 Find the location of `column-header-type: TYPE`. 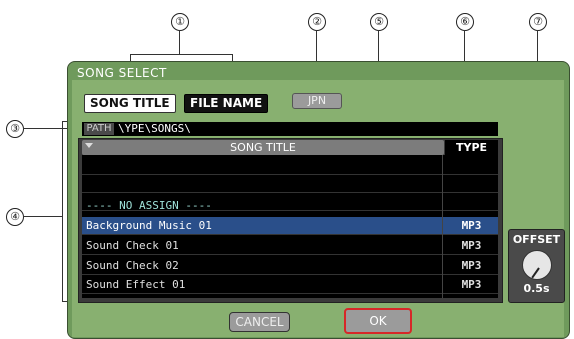

column-header-type: TYPE is located at coordinates (471, 147).